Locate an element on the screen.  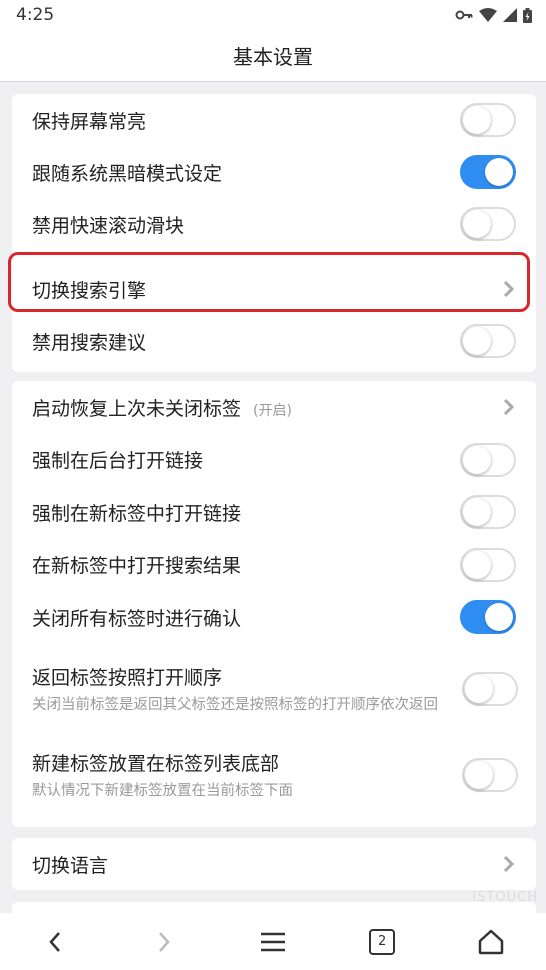
setting-follow-dark-mode: 跟随系统黑暗模式设定 is located at coordinates (274, 172).